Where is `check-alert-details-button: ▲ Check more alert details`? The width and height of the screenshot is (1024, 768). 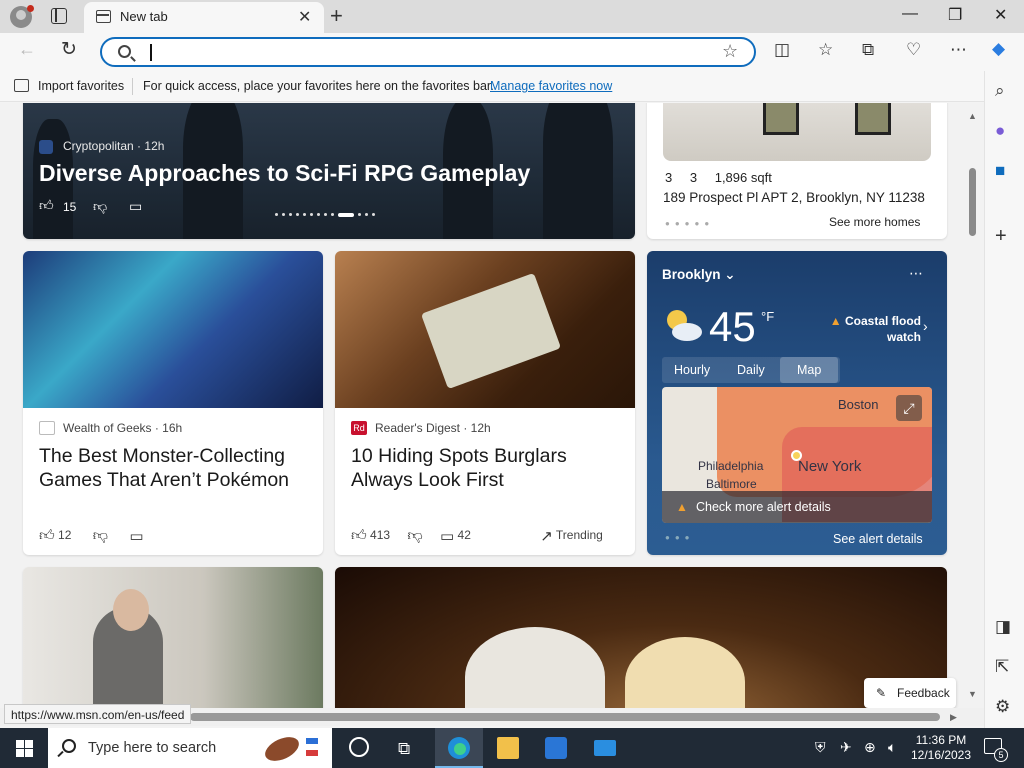
check-alert-details-button: ▲ Check more alert details is located at coordinates (797, 507).